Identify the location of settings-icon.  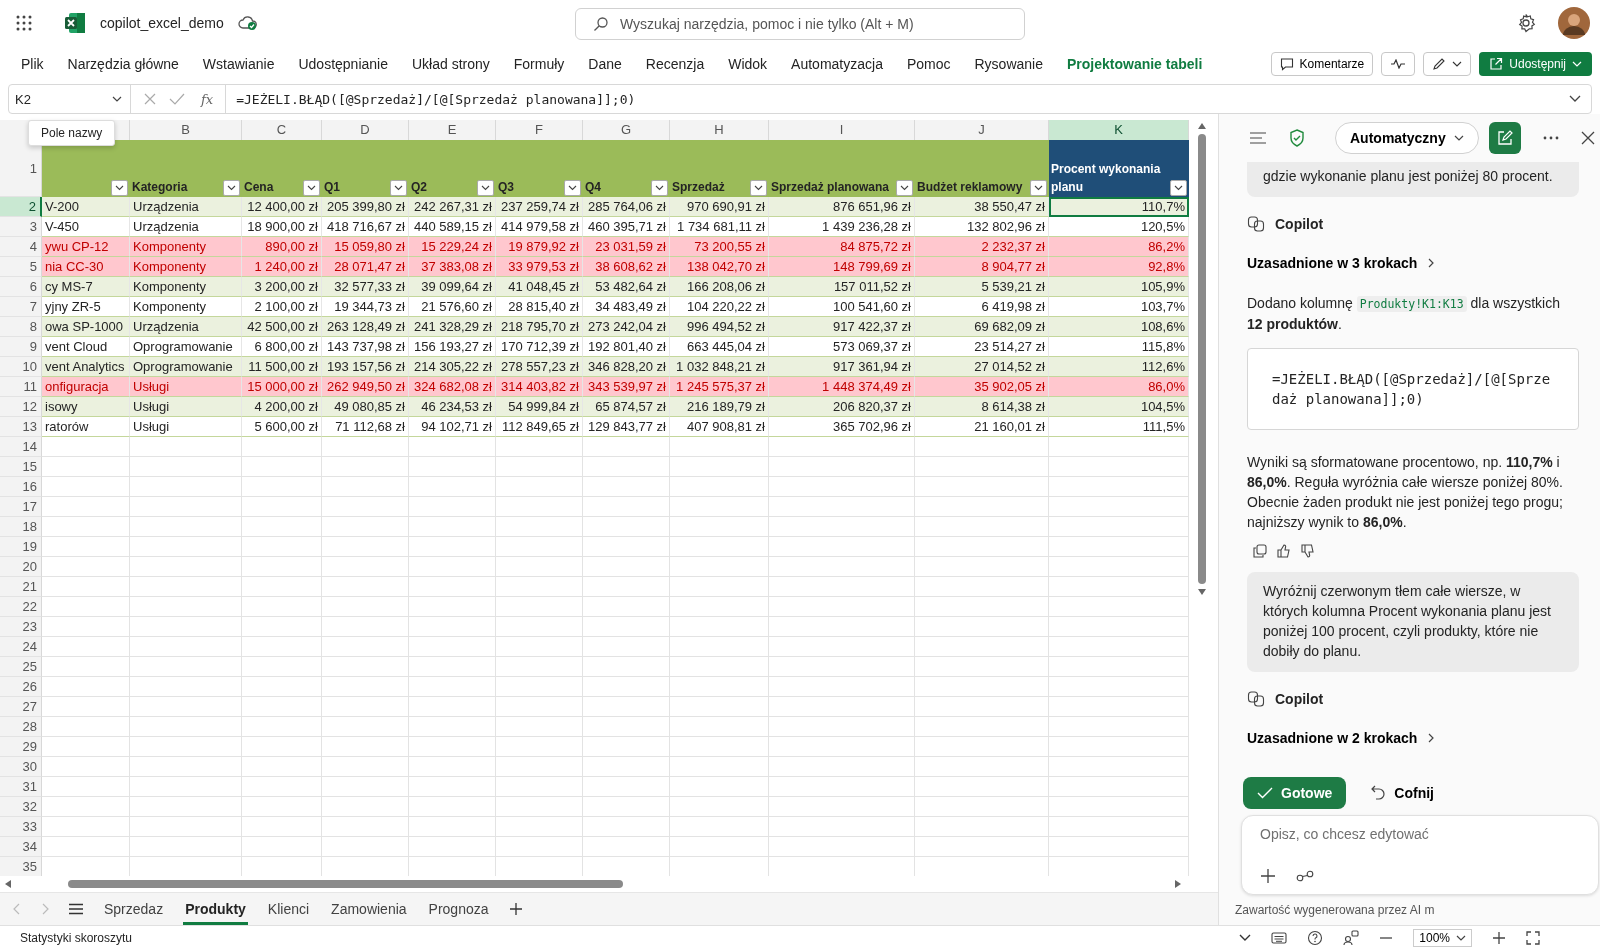
(1526, 23).